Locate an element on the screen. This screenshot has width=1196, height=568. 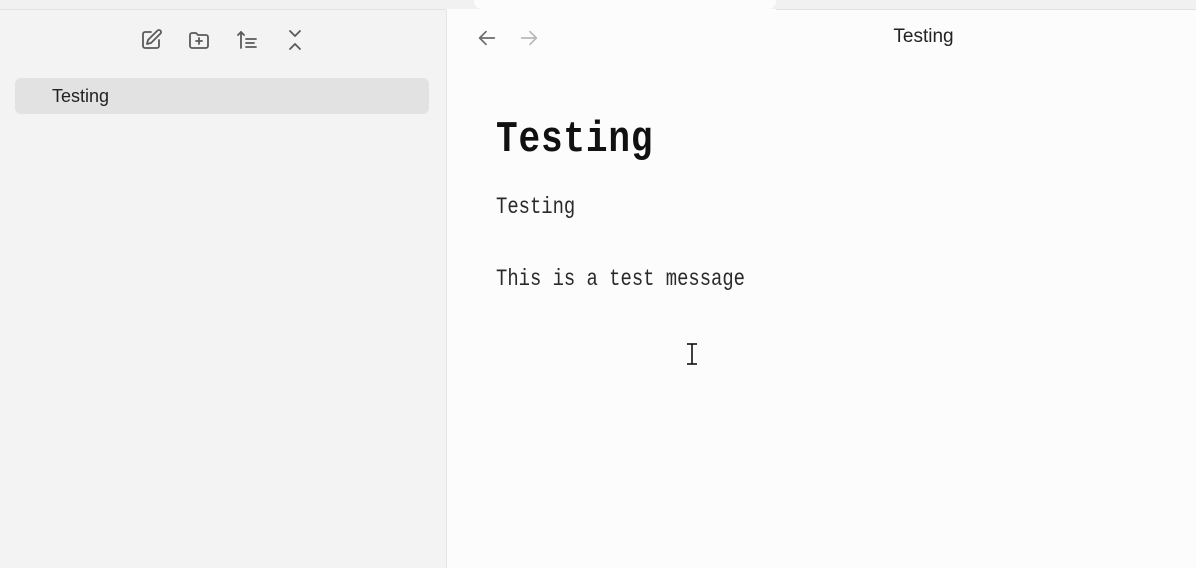
document-paragraph: This is a test message is located at coordinates (762, 279).